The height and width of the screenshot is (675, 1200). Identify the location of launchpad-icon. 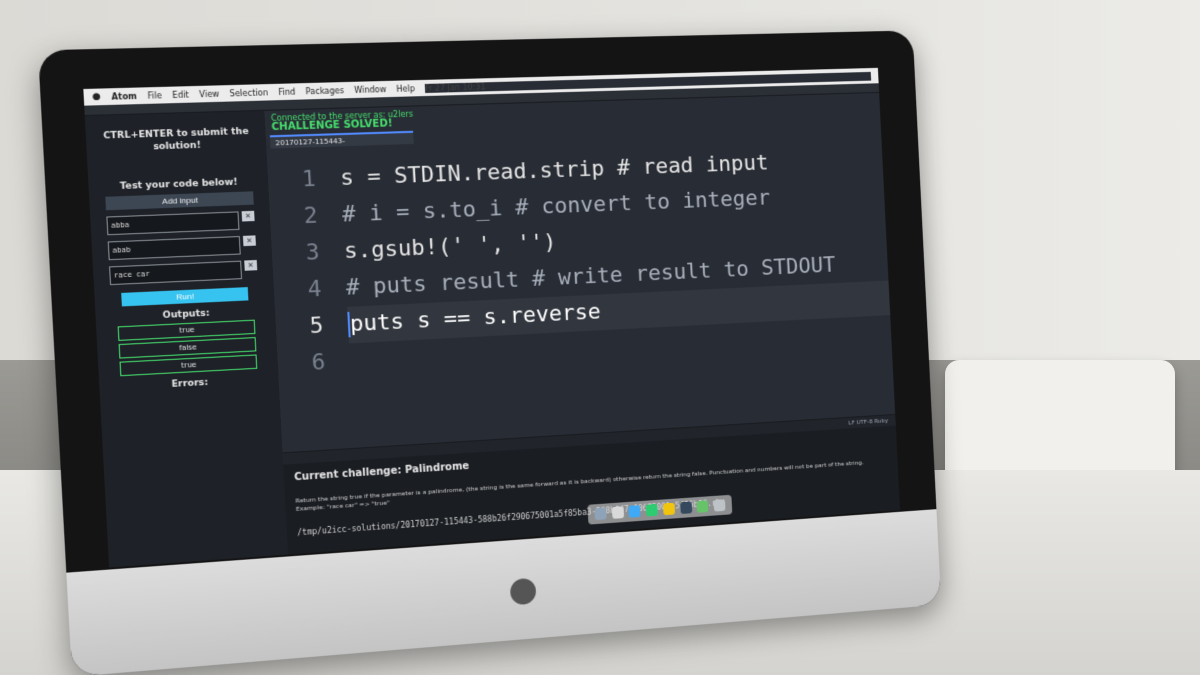
(617, 512).